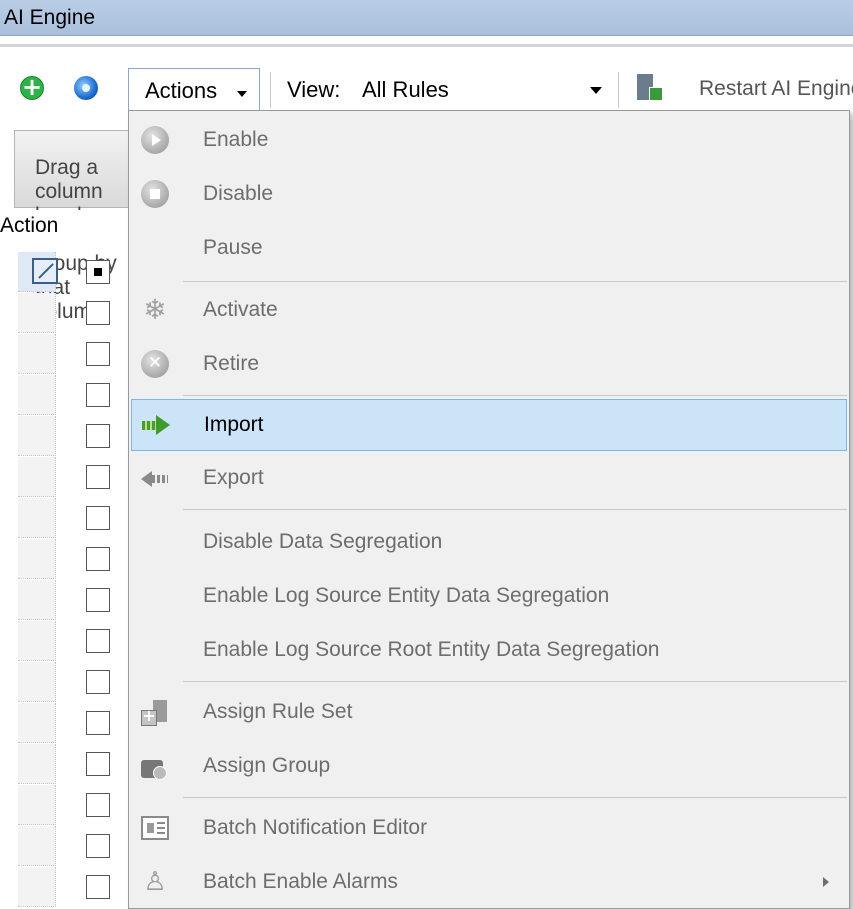 This screenshot has width=853, height=909. What do you see at coordinates (489, 829) in the screenshot?
I see `menu-item-batch-notification-editor: Batch Notification Editor` at bounding box center [489, 829].